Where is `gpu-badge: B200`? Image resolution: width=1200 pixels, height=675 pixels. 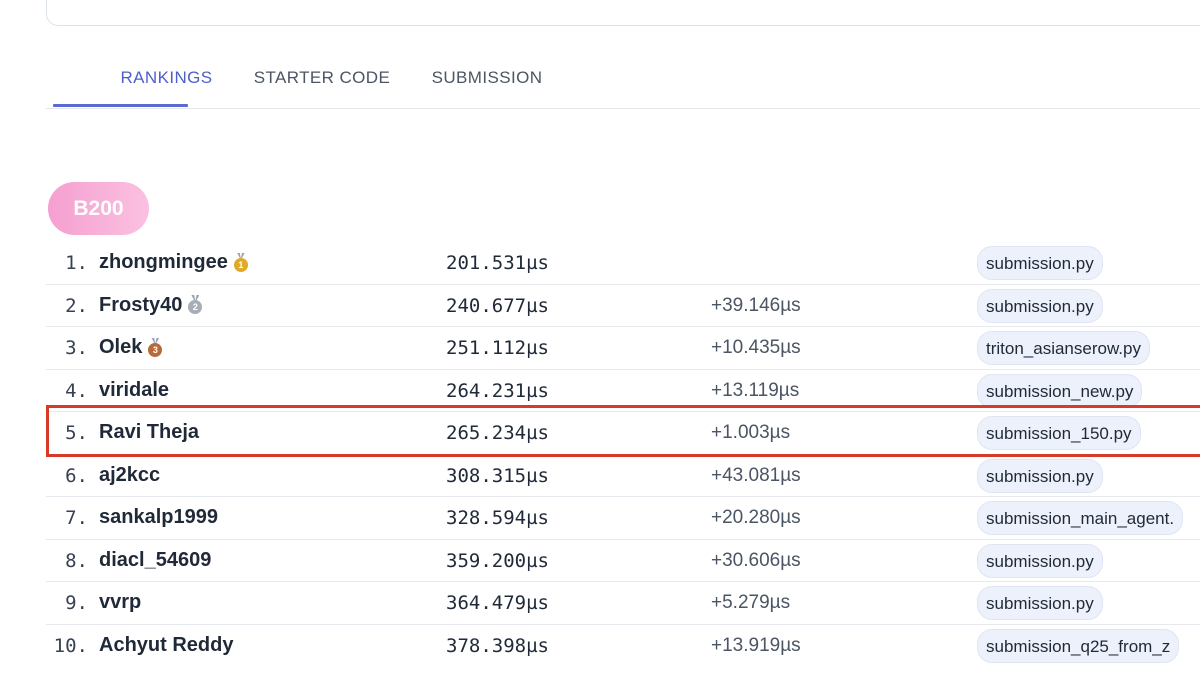 gpu-badge: B200 is located at coordinates (98, 208).